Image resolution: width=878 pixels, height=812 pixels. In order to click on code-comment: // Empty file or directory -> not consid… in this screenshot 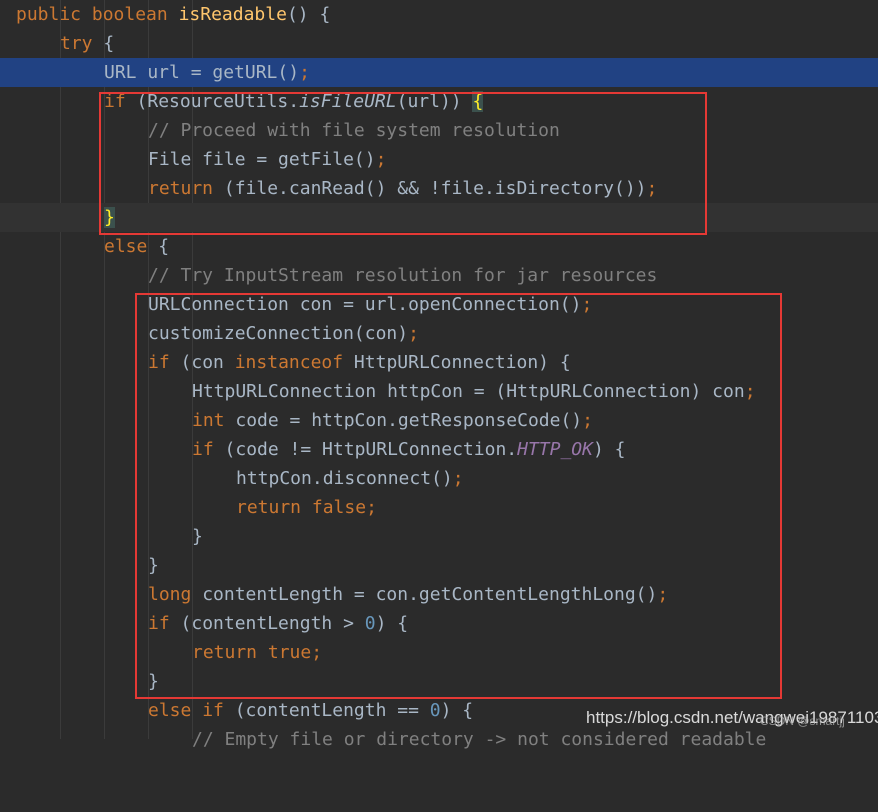, I will do `click(479, 739)`.